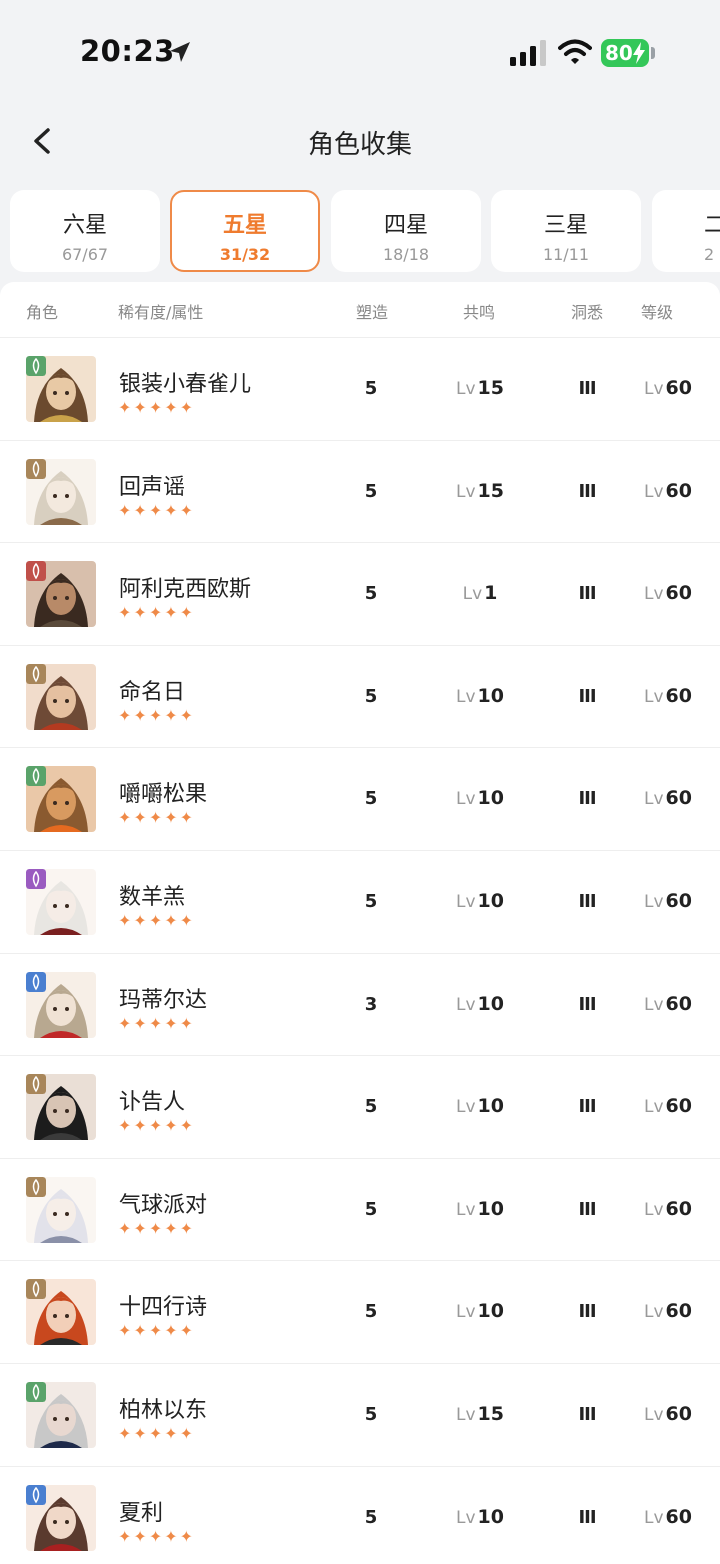 The width and height of the screenshot is (720, 1564). I want to click on tab-two-star: 二 2, so click(686, 231).